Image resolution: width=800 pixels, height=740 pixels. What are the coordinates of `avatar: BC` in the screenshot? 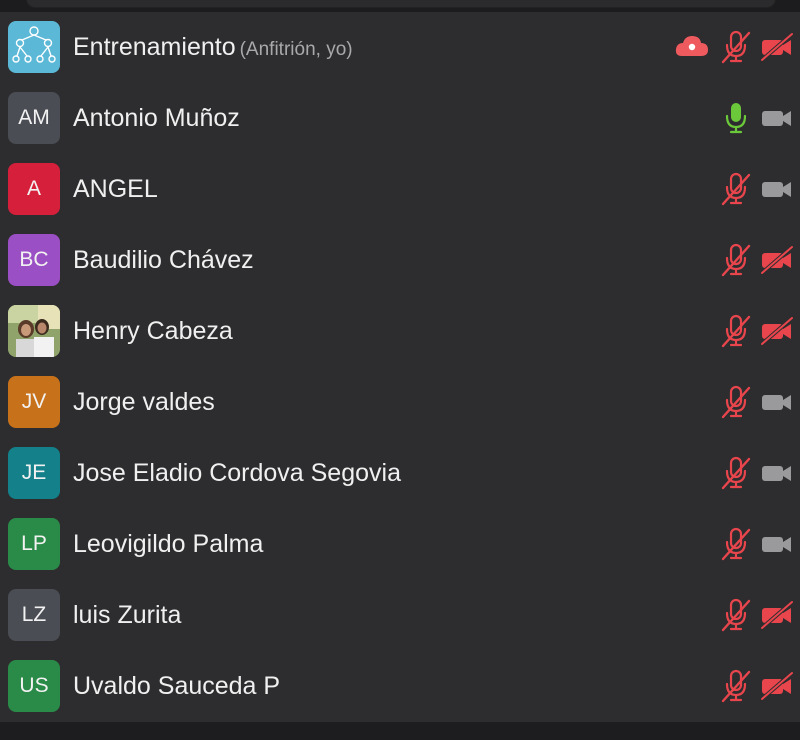 It's located at (34, 260).